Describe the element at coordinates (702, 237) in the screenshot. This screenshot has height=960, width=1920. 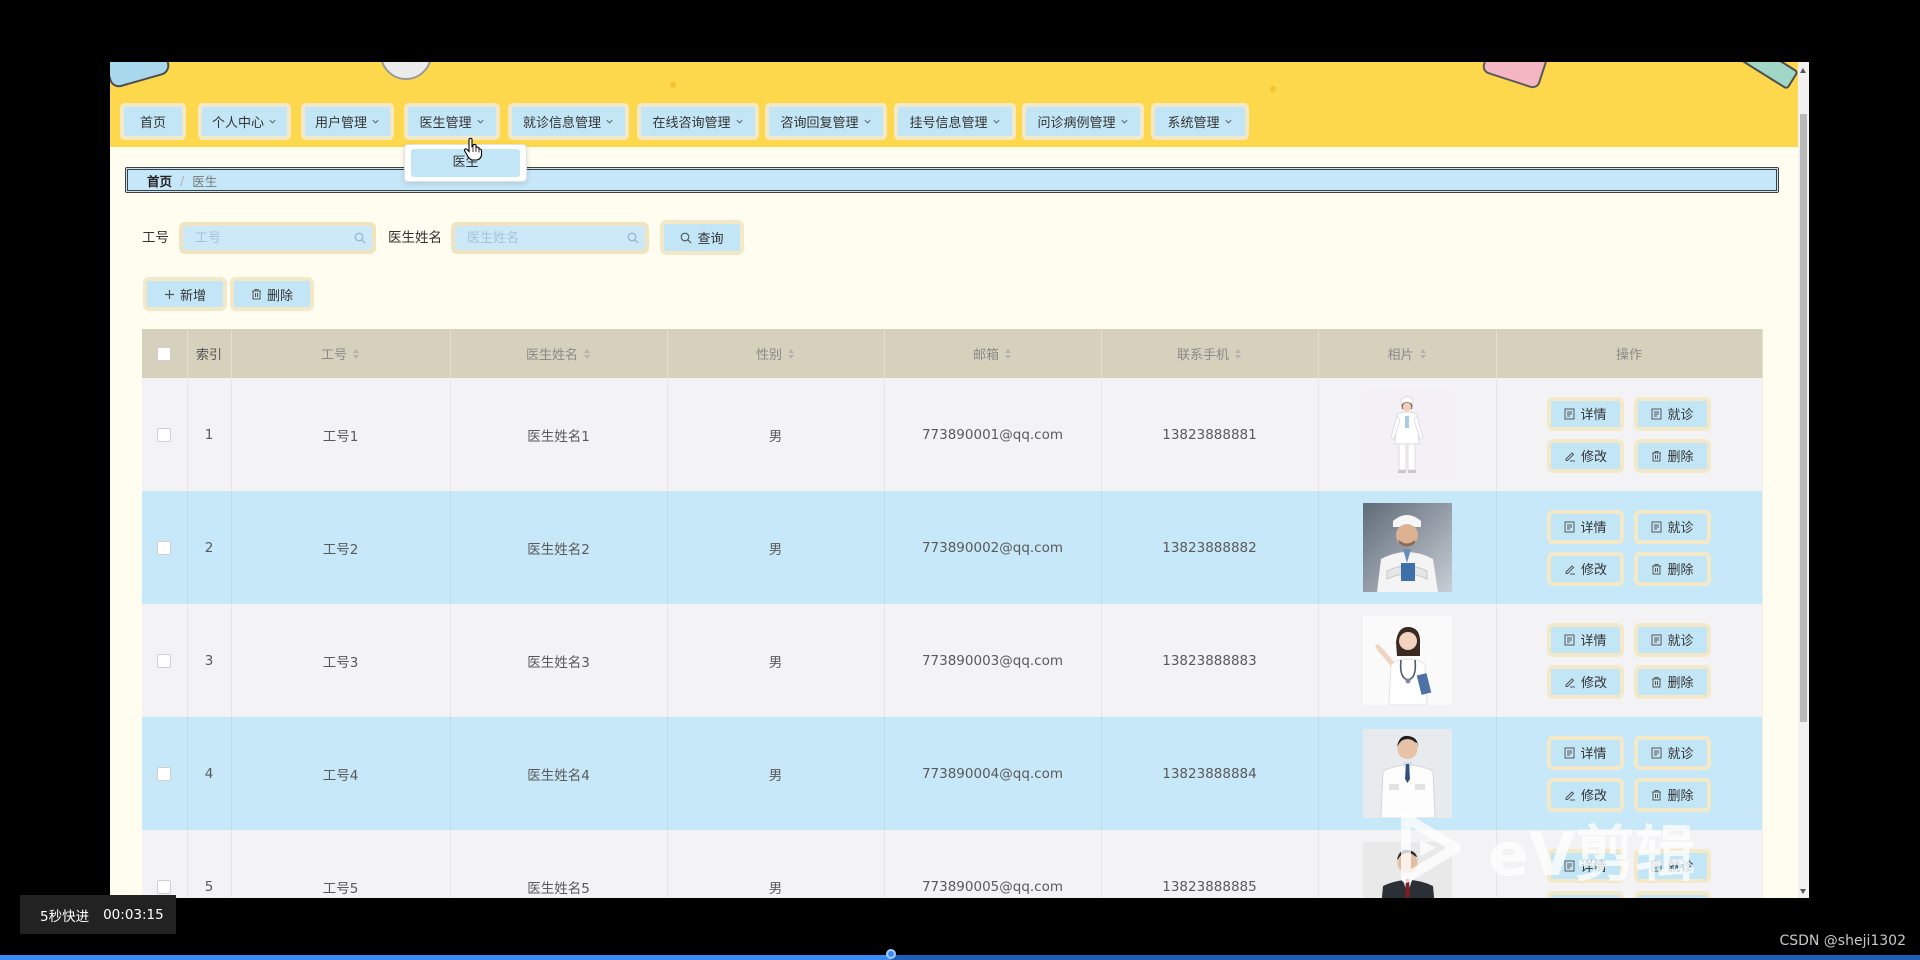
I see `query-button: 查询` at that location.